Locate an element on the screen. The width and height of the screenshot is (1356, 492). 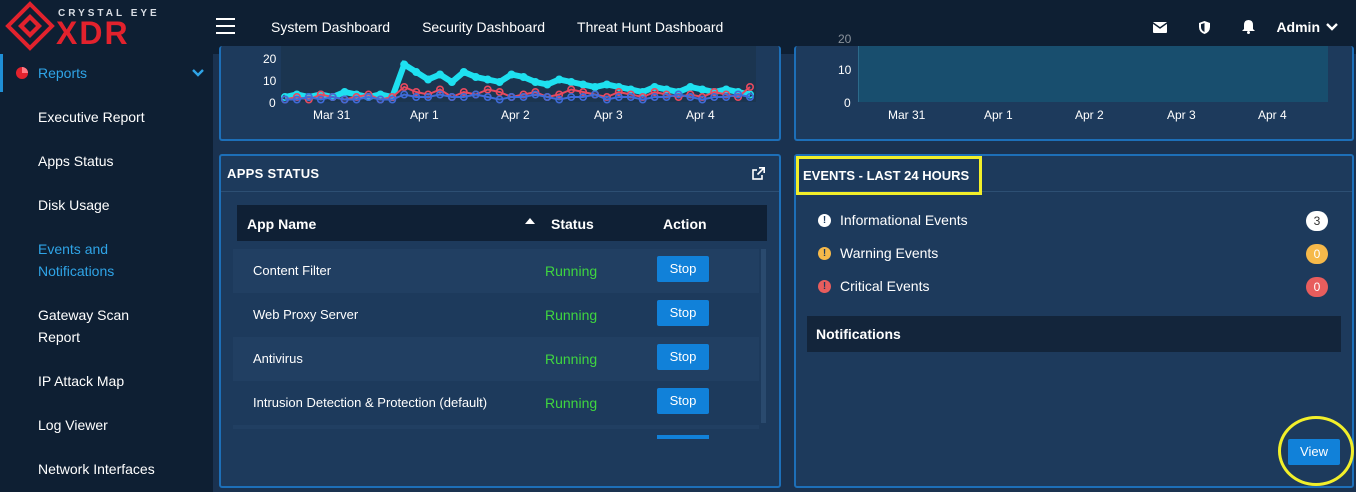
sort-up-icon is located at coordinates (530, 221).